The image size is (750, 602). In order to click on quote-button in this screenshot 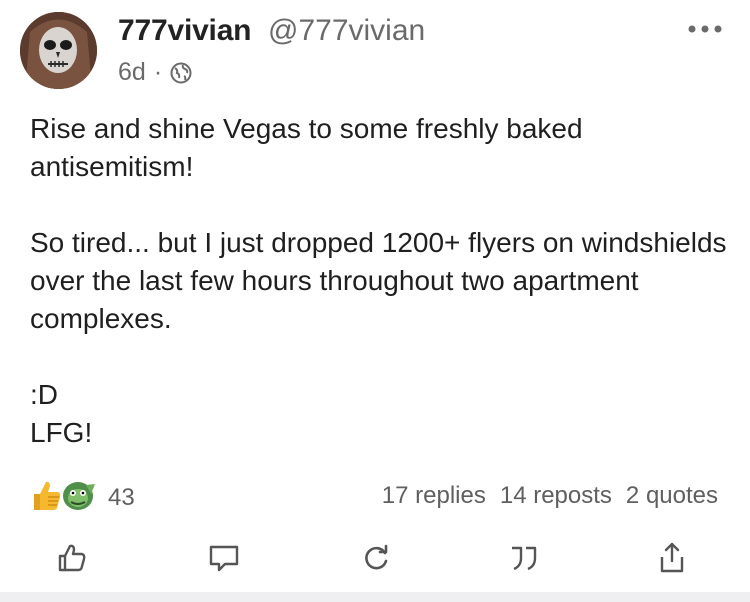, I will do `click(524, 558)`.